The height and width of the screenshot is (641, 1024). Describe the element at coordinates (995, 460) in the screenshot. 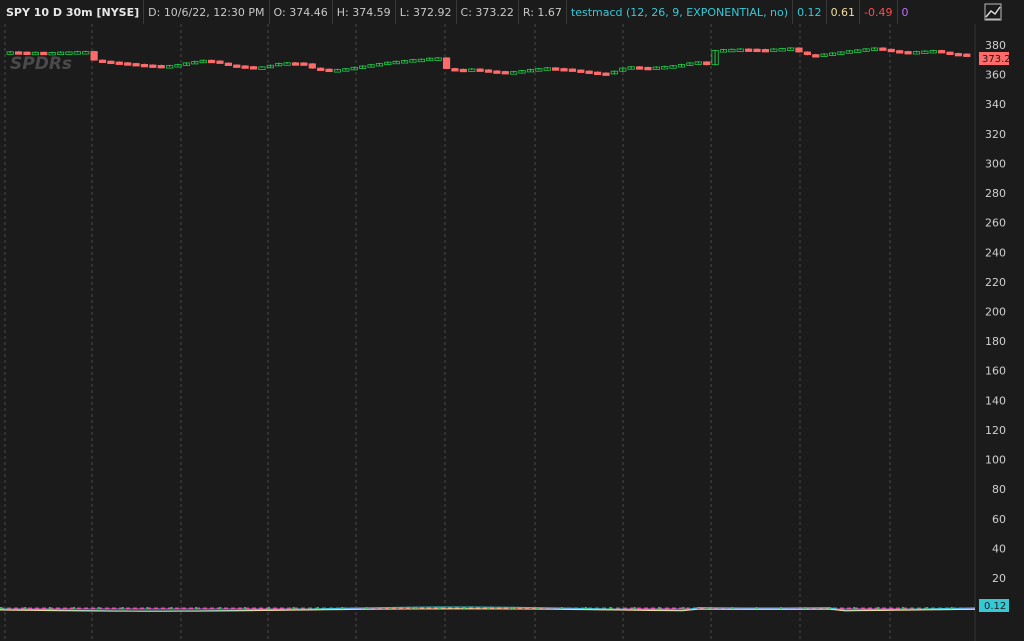

I see `price-tick-label: 100` at that location.